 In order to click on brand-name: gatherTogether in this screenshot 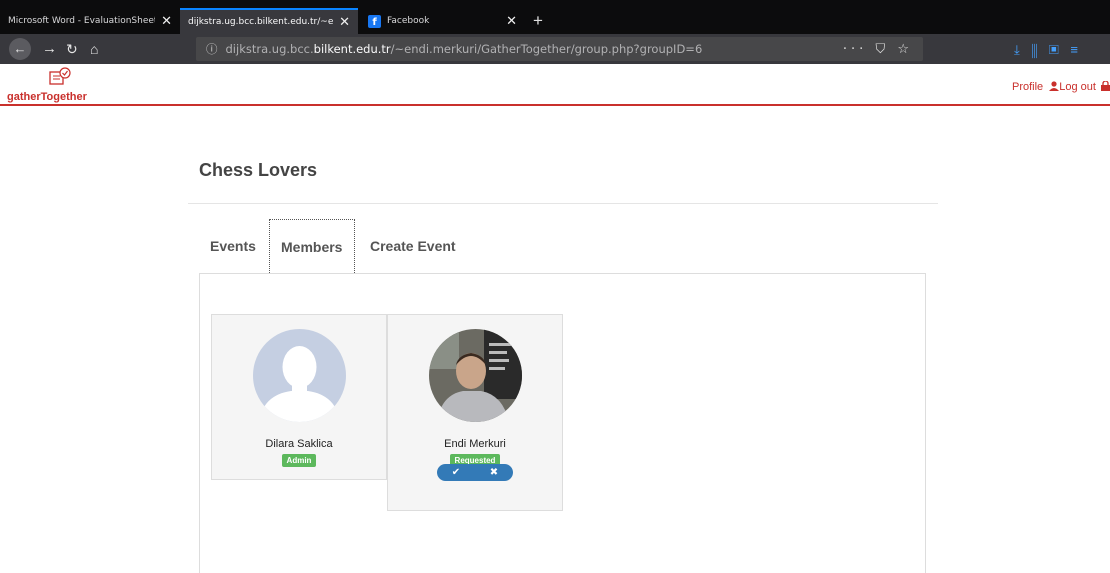, I will do `click(47, 97)`.